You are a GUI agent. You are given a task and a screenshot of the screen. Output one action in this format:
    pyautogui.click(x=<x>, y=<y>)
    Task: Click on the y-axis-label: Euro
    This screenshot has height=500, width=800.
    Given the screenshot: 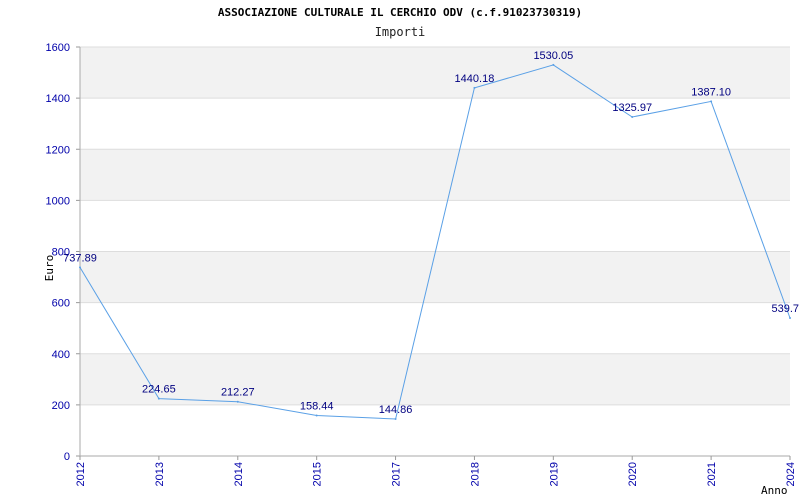 What is the action you would take?
    pyautogui.click(x=49, y=268)
    